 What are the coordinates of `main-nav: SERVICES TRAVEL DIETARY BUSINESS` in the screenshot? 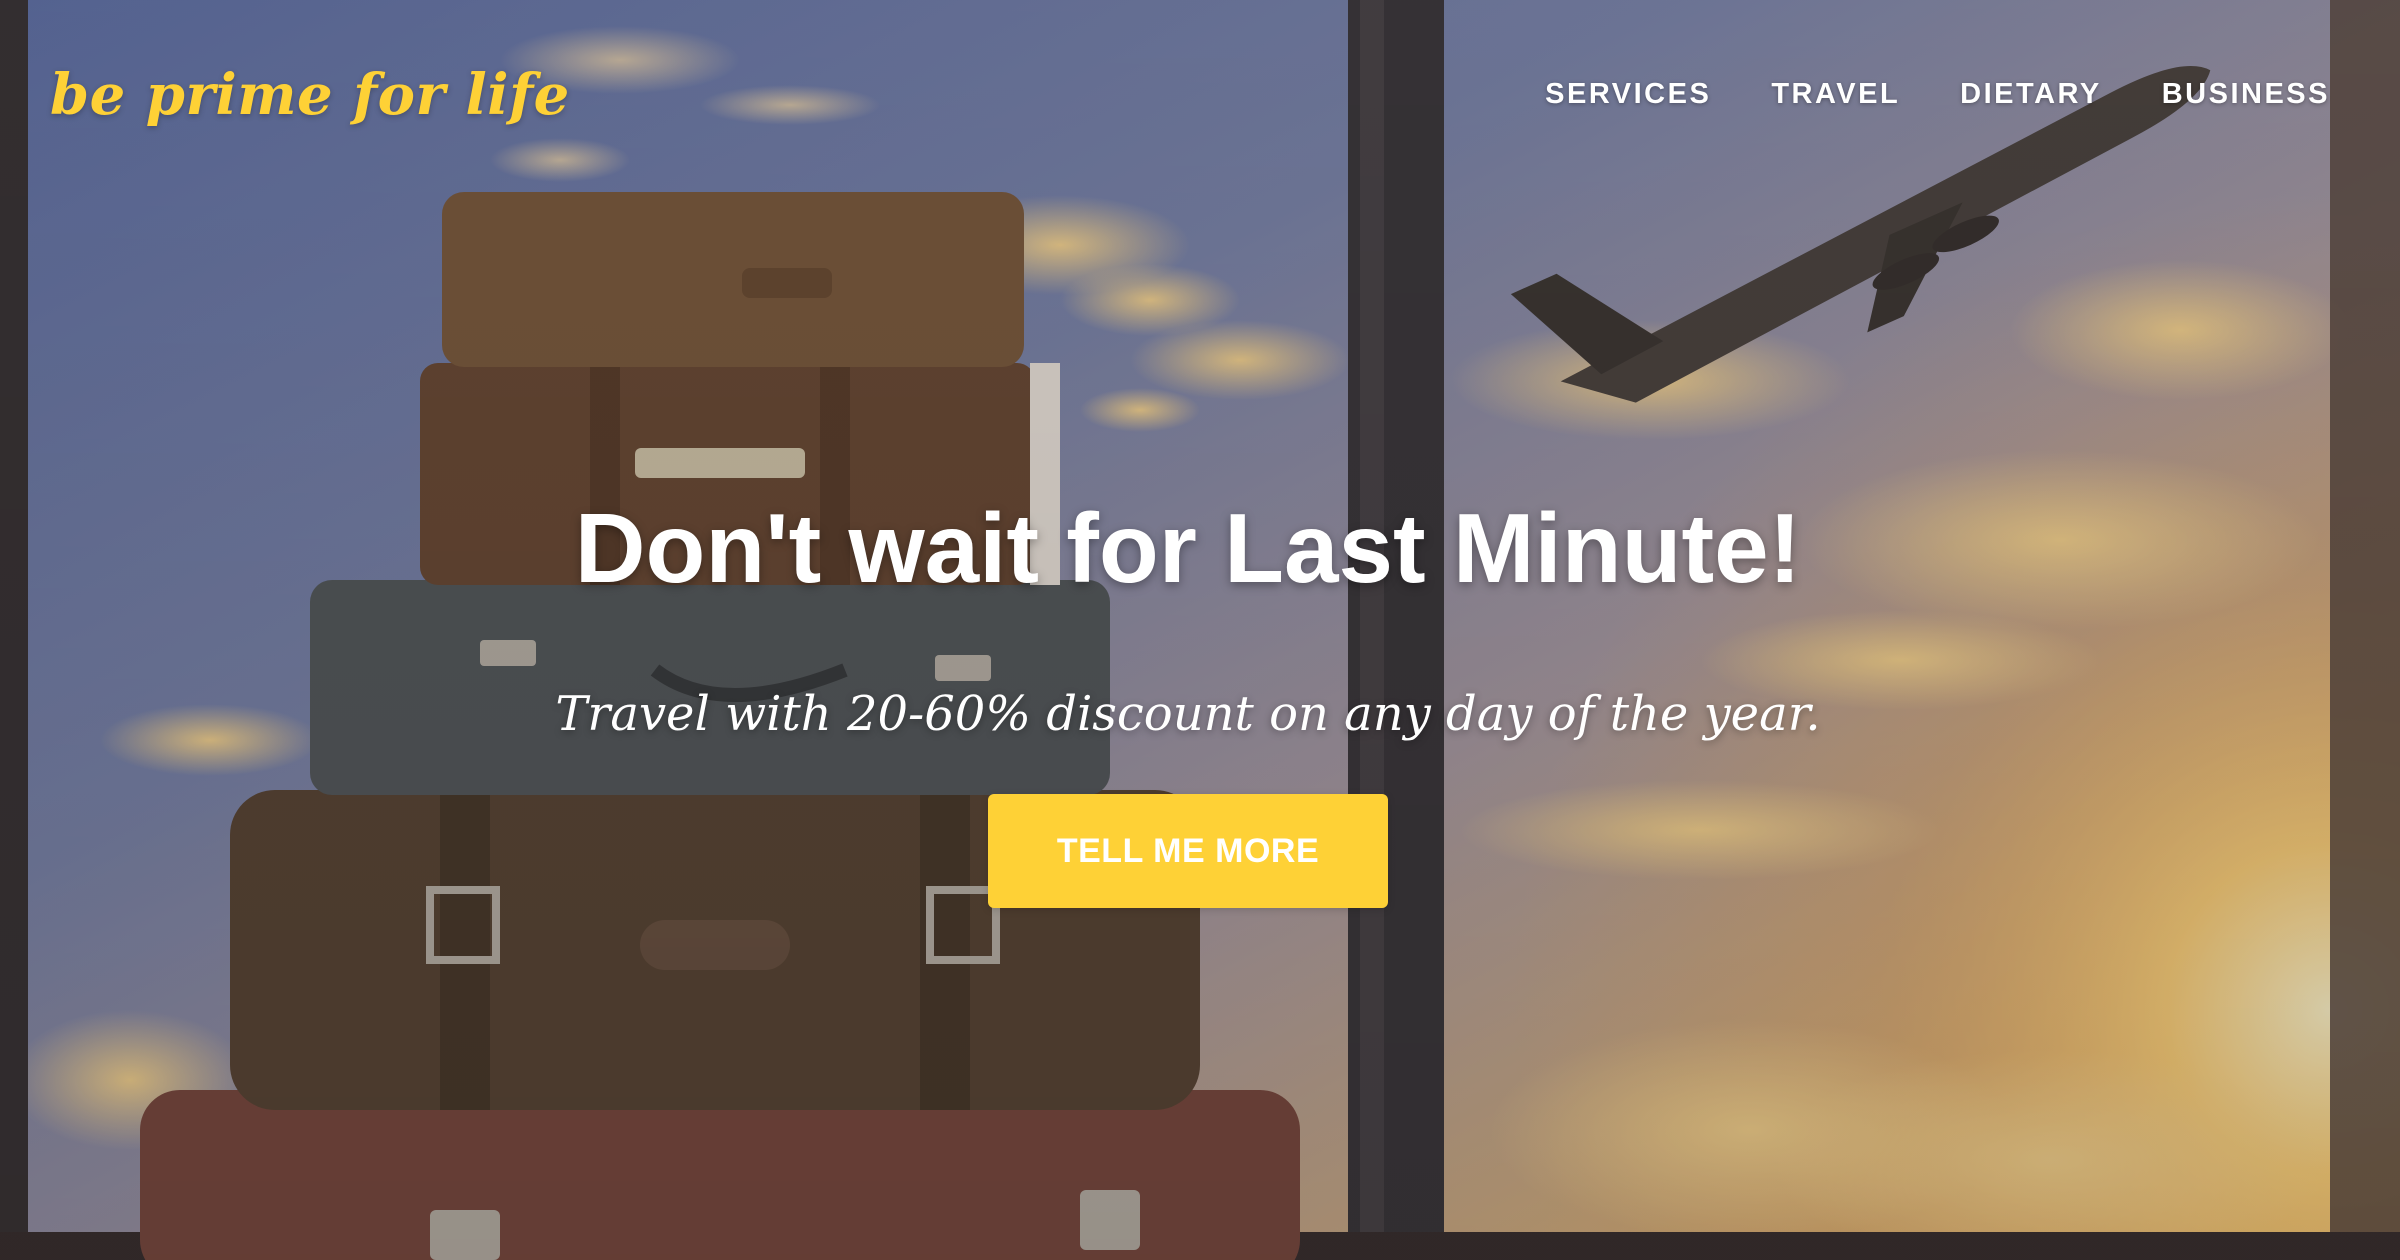 It's located at (1937, 94).